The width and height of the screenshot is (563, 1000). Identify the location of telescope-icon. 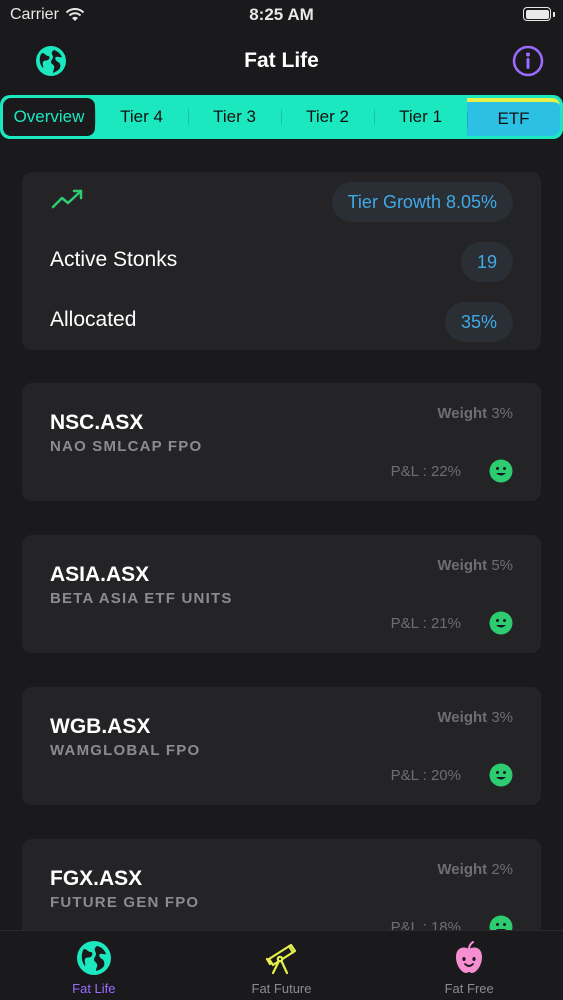
(280, 959).